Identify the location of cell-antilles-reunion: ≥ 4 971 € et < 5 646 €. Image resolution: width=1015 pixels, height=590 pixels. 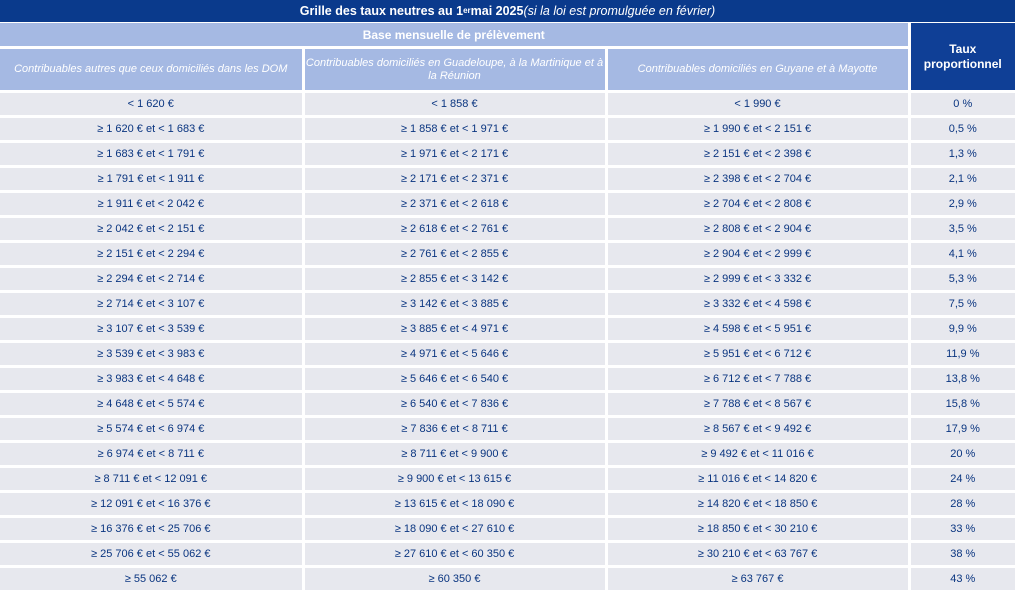
(454, 354).